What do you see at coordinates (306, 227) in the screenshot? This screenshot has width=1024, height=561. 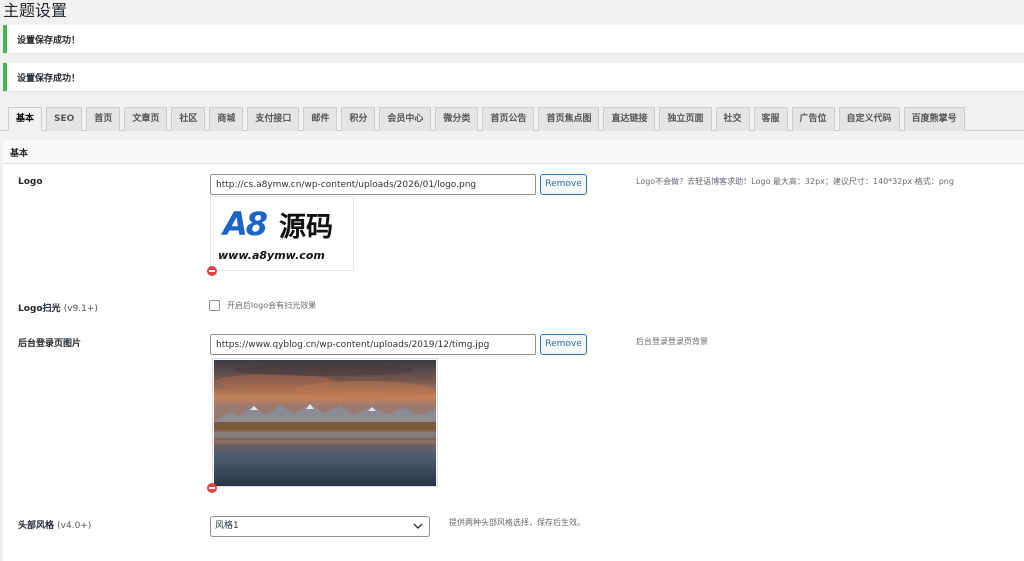 I see `logo-brand-cn: 源码` at bounding box center [306, 227].